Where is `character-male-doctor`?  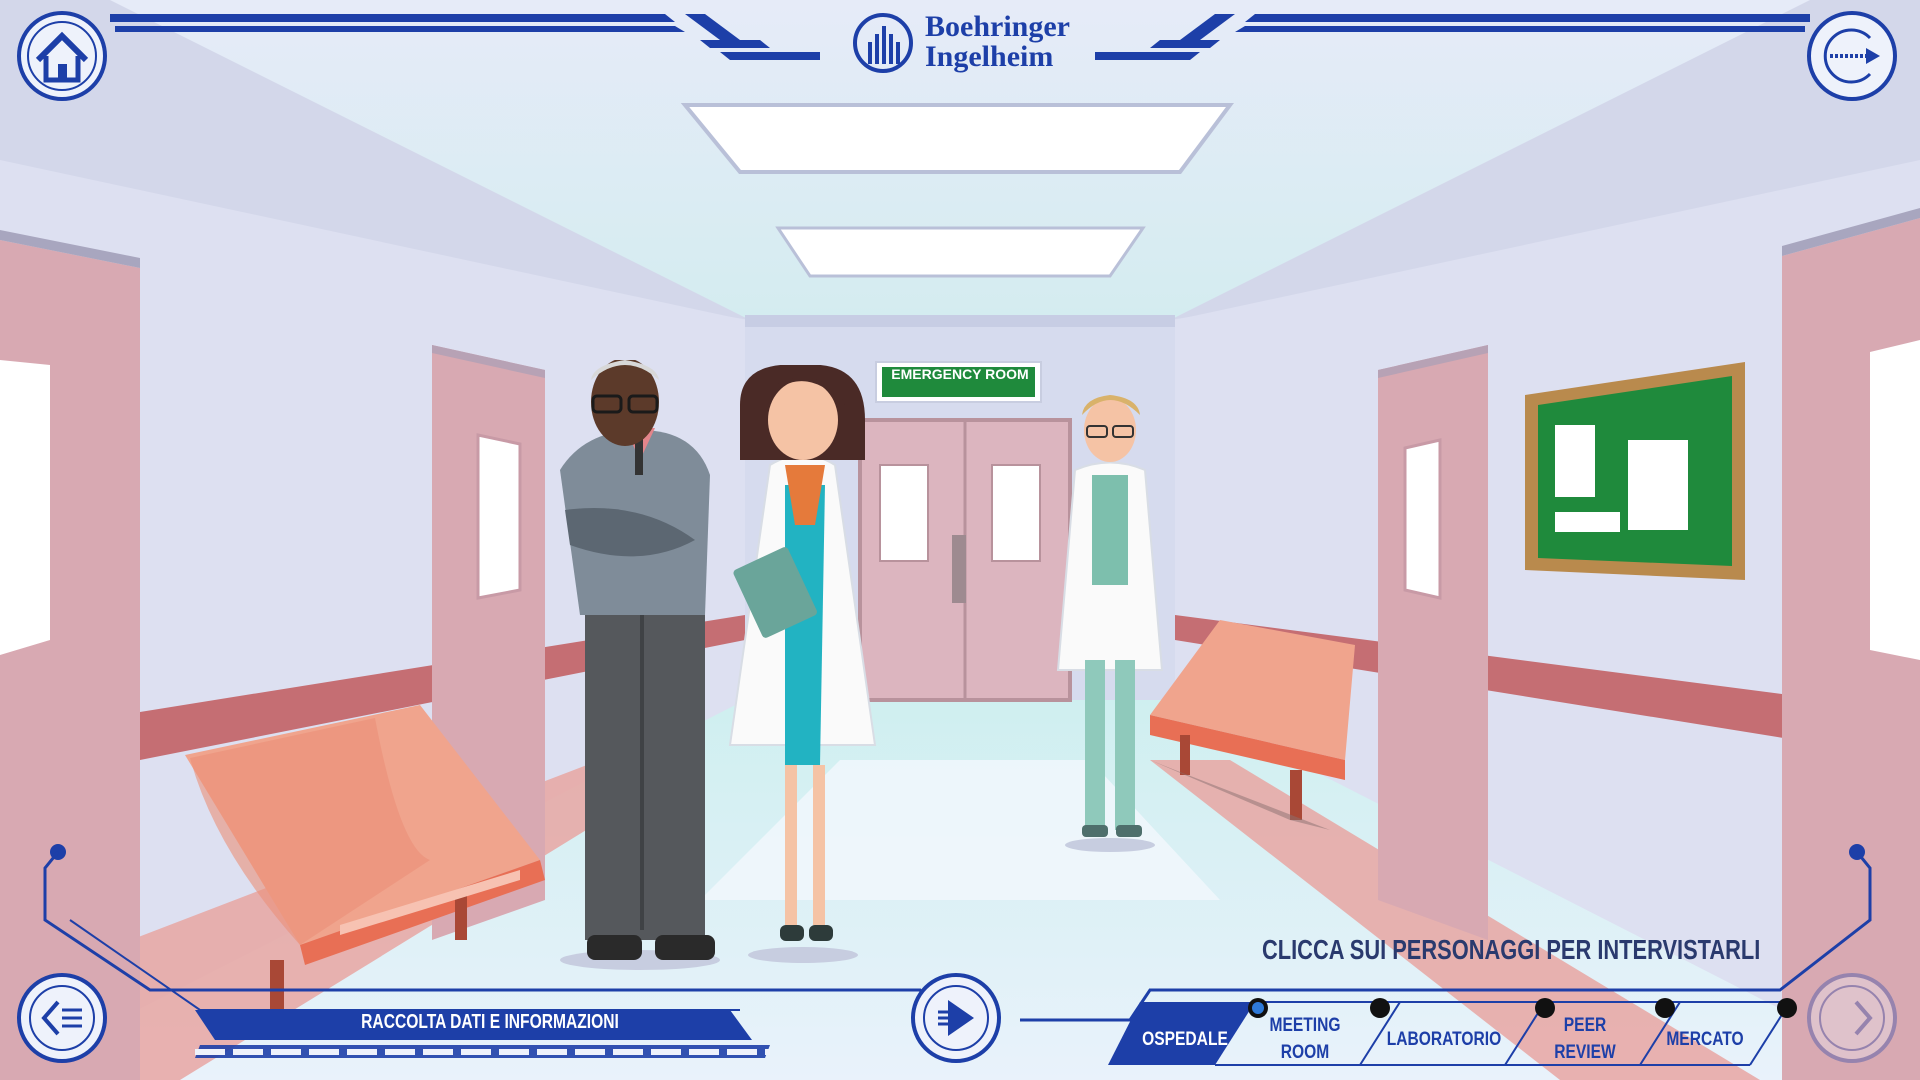
character-male-doctor is located at coordinates (1110, 622).